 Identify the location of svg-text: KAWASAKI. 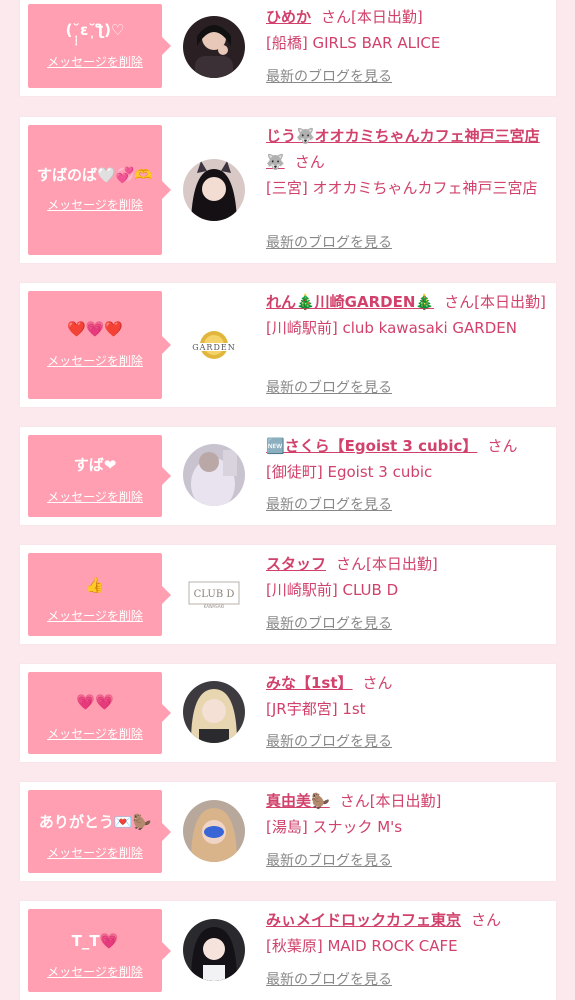
(214, 606).